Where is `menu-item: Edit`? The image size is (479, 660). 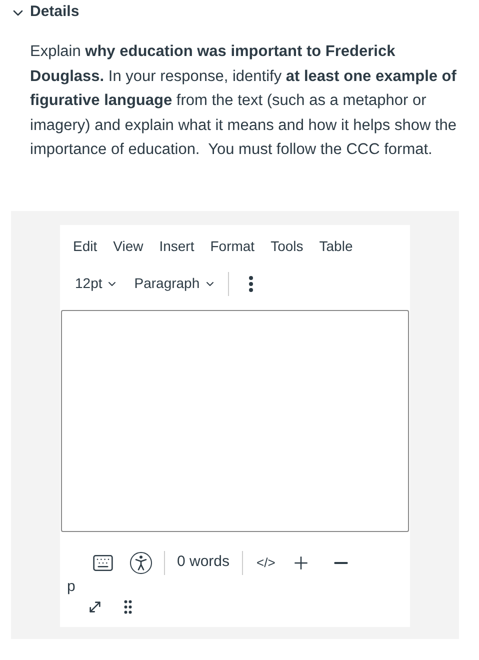
menu-item: Edit is located at coordinates (85, 246).